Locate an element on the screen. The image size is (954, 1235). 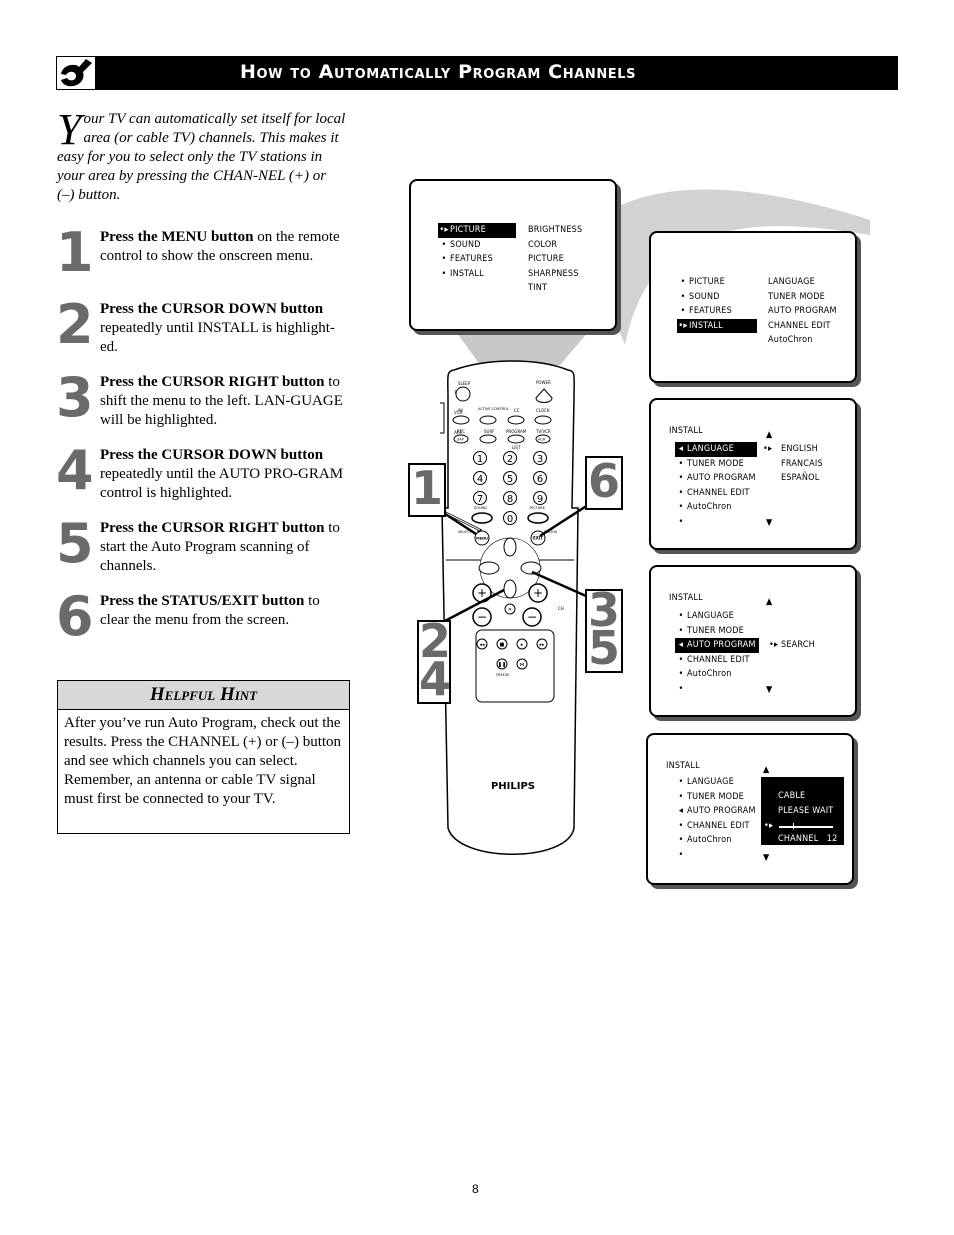
menu-item-picture: • PICTURE is located at coordinates (717, 282).